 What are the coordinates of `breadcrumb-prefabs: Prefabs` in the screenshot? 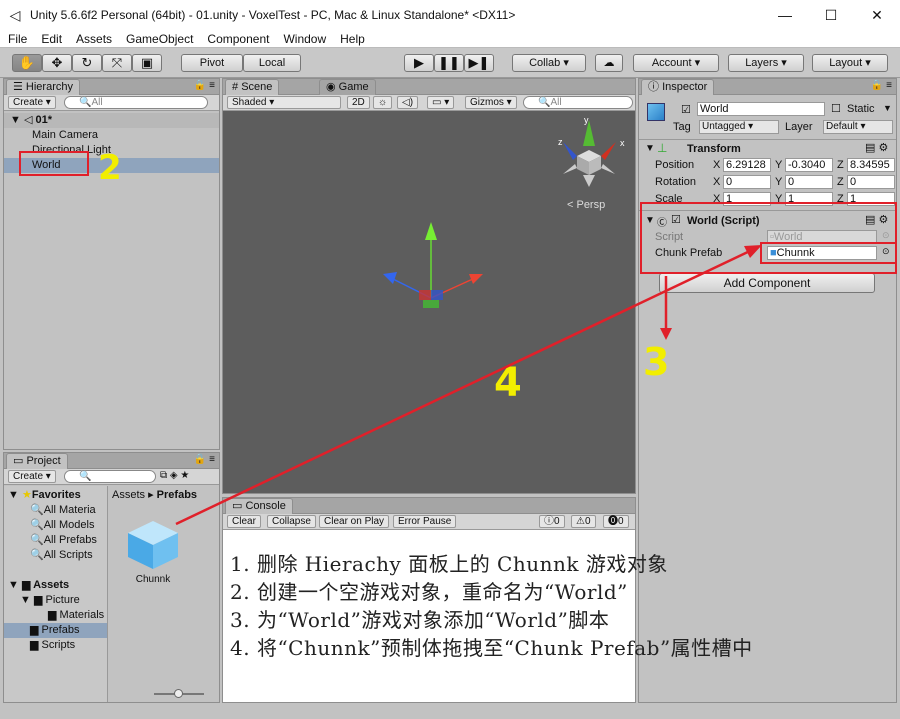 It's located at (177, 495).